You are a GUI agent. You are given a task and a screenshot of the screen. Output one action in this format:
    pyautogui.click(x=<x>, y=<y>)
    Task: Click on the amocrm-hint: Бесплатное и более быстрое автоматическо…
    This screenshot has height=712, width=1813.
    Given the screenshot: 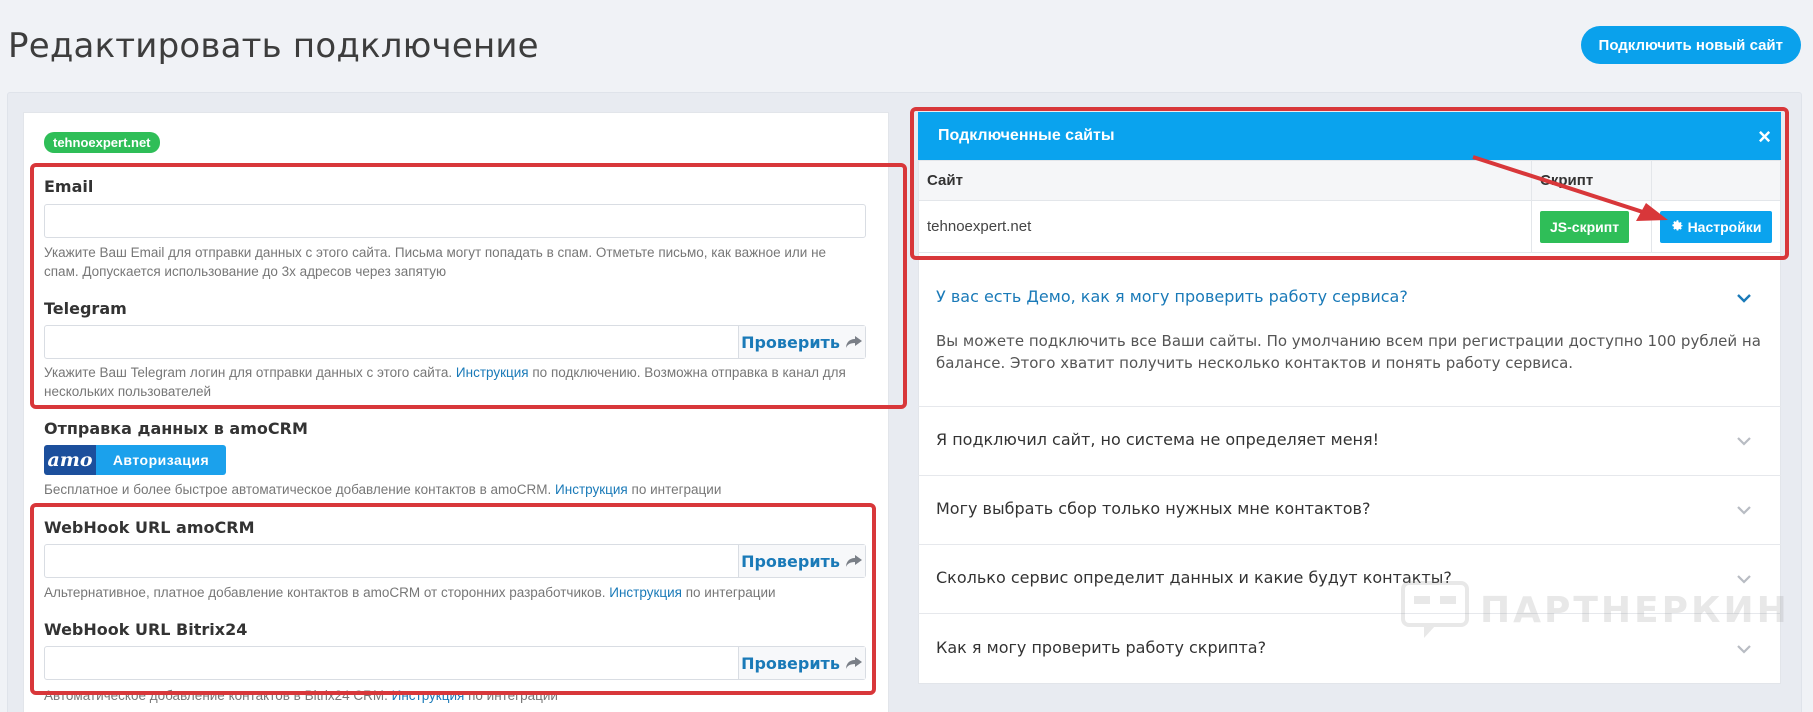 What is the action you would take?
    pyautogui.click(x=454, y=489)
    